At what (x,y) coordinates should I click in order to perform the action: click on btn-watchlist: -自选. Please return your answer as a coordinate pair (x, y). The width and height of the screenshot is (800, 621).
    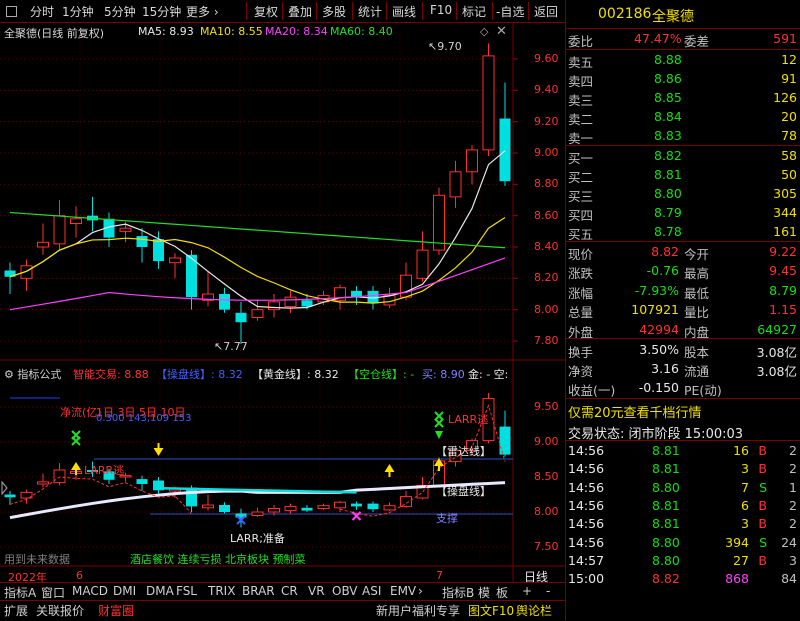
    Looking at the image, I should click on (510, 11).